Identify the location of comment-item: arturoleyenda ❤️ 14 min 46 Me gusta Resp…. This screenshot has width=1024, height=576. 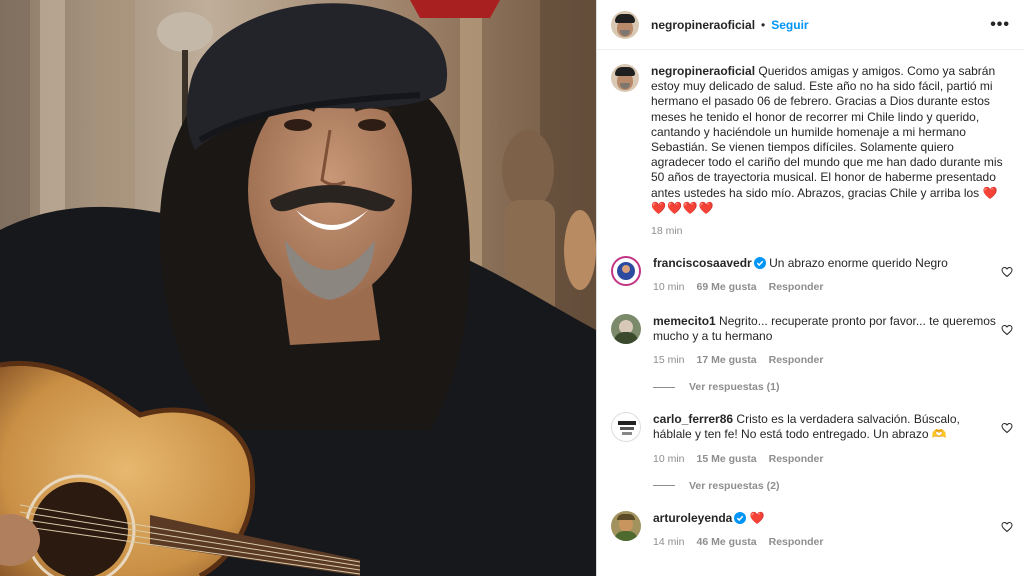
(810, 530).